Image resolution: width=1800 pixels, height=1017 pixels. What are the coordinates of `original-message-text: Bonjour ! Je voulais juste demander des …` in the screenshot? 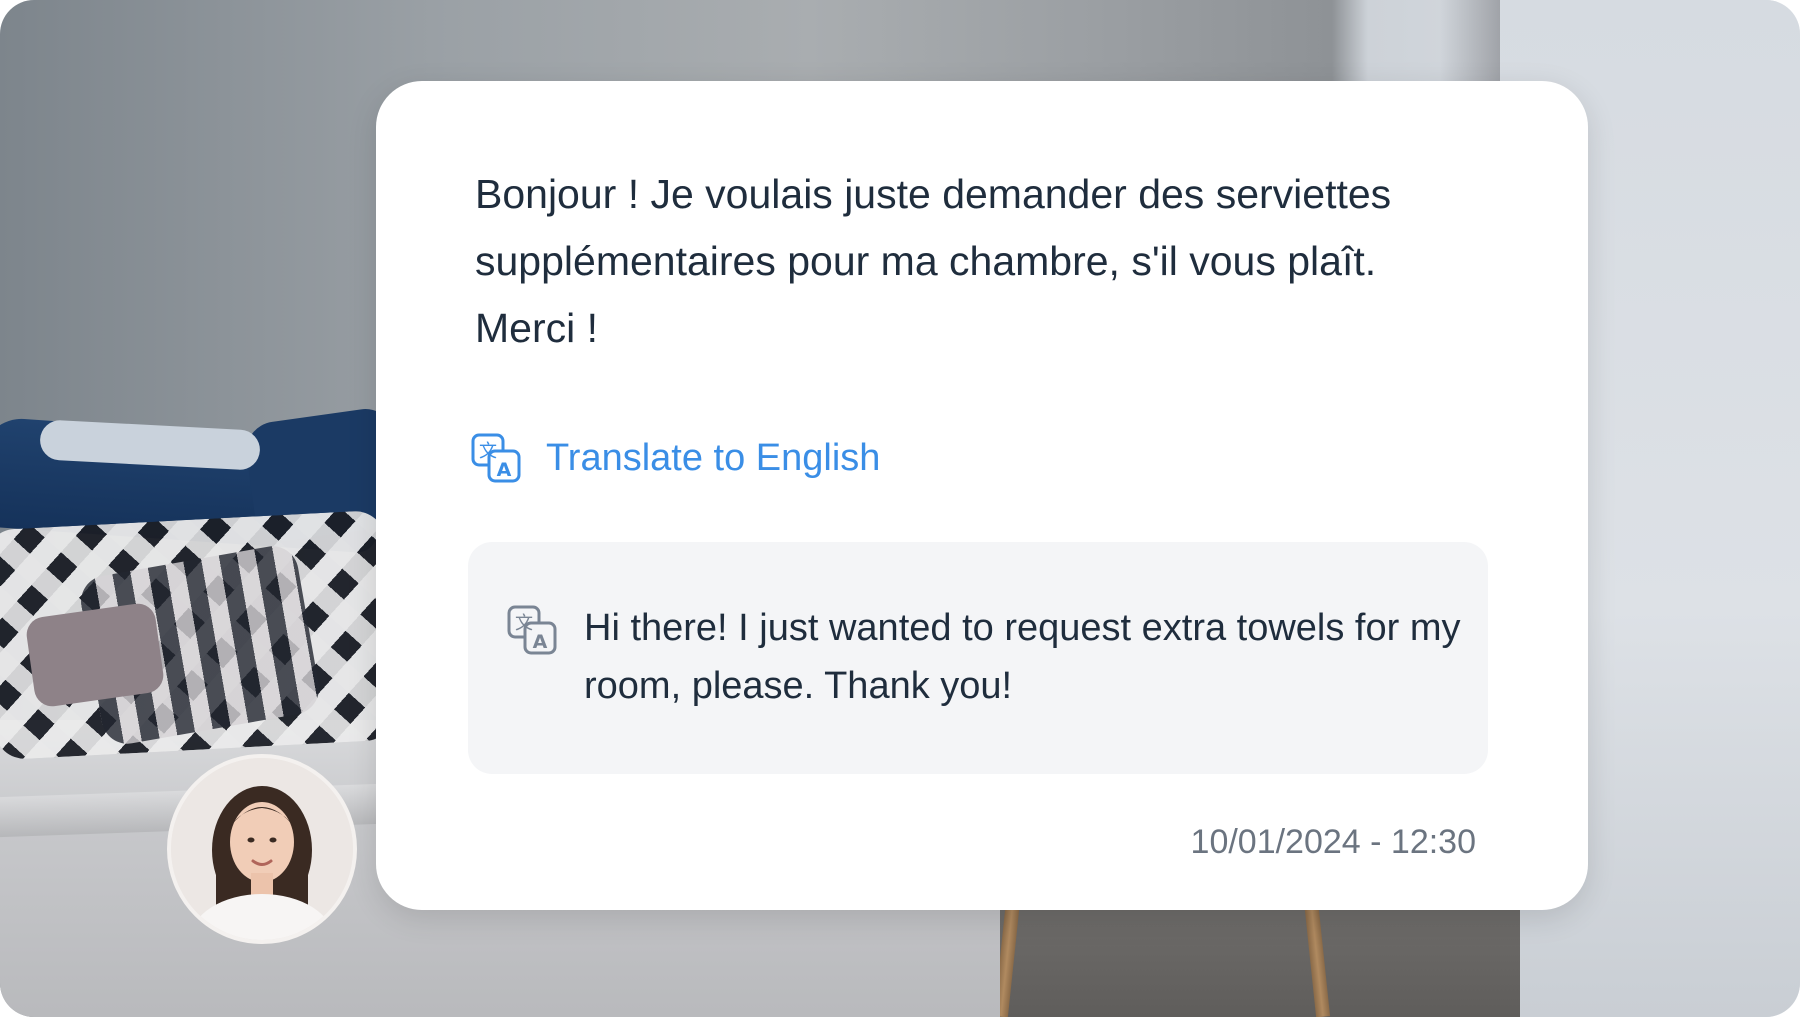 It's located at (933, 261).